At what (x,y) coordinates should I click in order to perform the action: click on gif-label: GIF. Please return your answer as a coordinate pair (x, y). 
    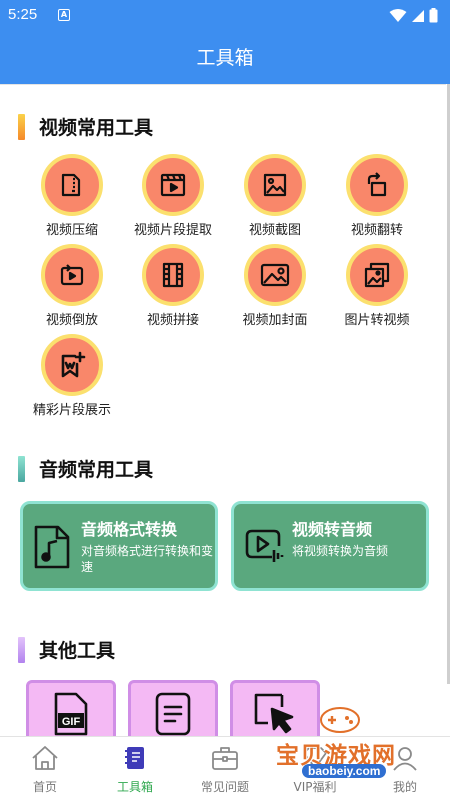
    Looking at the image, I should click on (71, 722).